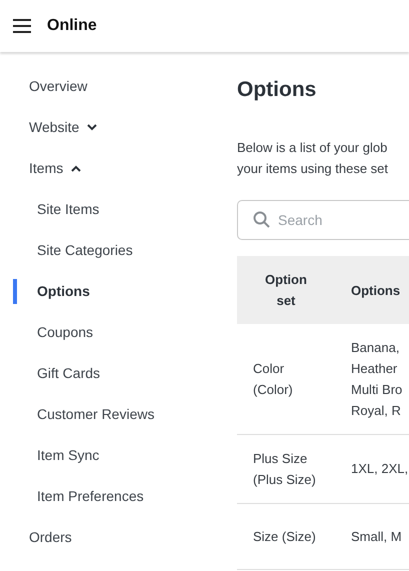 This screenshot has height=571, width=409. I want to click on search-field: Search, so click(323, 220).